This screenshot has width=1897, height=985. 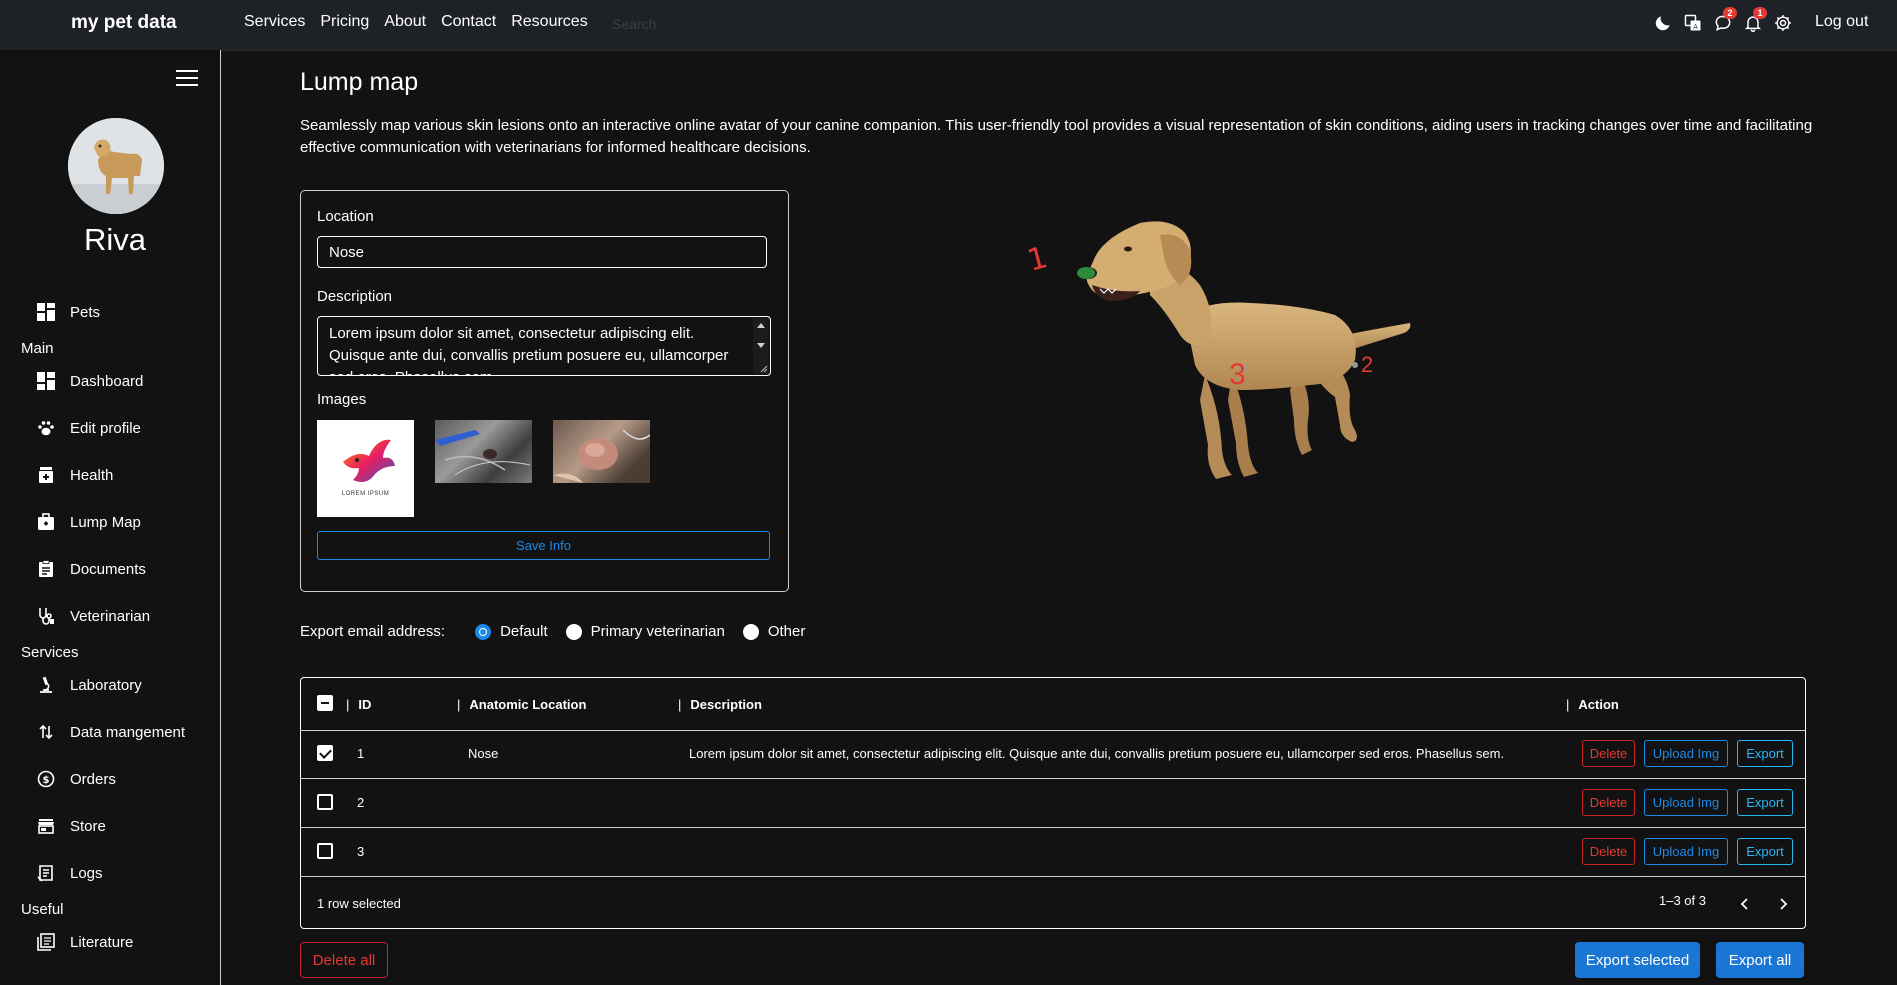 What do you see at coordinates (1841, 22) in the screenshot?
I see `logout-link: Log out` at bounding box center [1841, 22].